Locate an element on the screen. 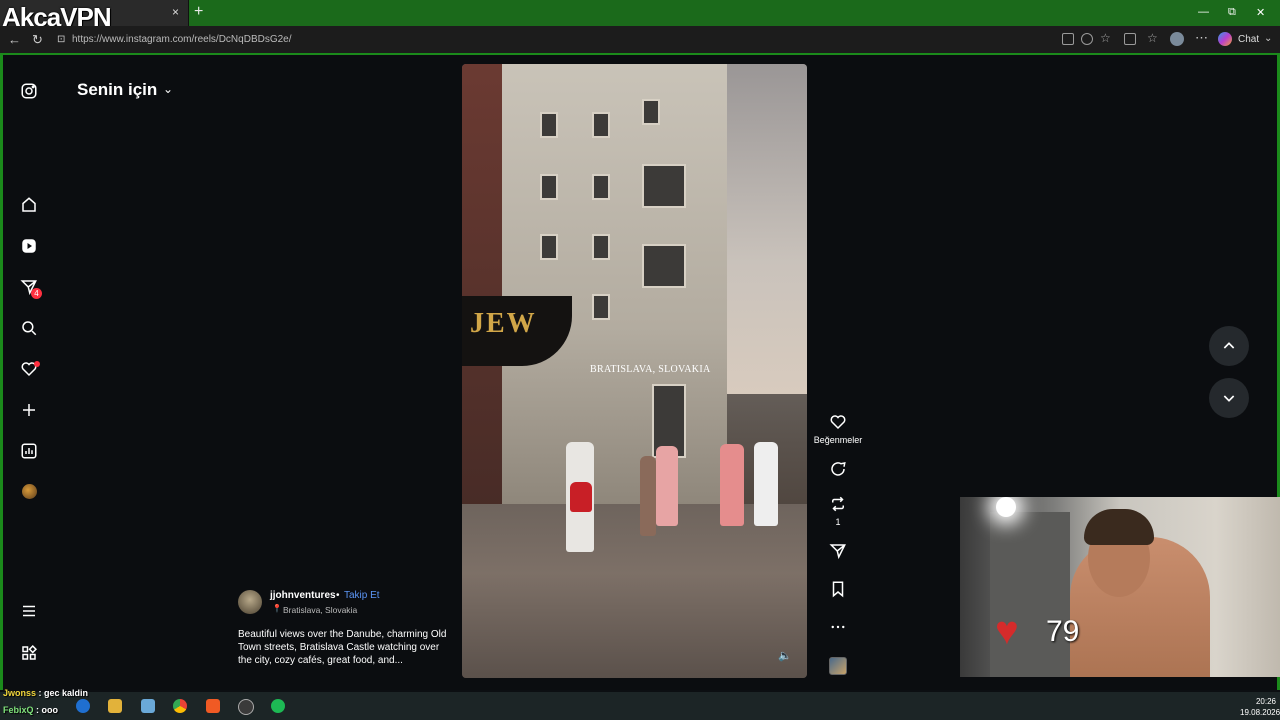 The image size is (1280, 720). clock-time: 20:26 is located at coordinates (1265, 701).